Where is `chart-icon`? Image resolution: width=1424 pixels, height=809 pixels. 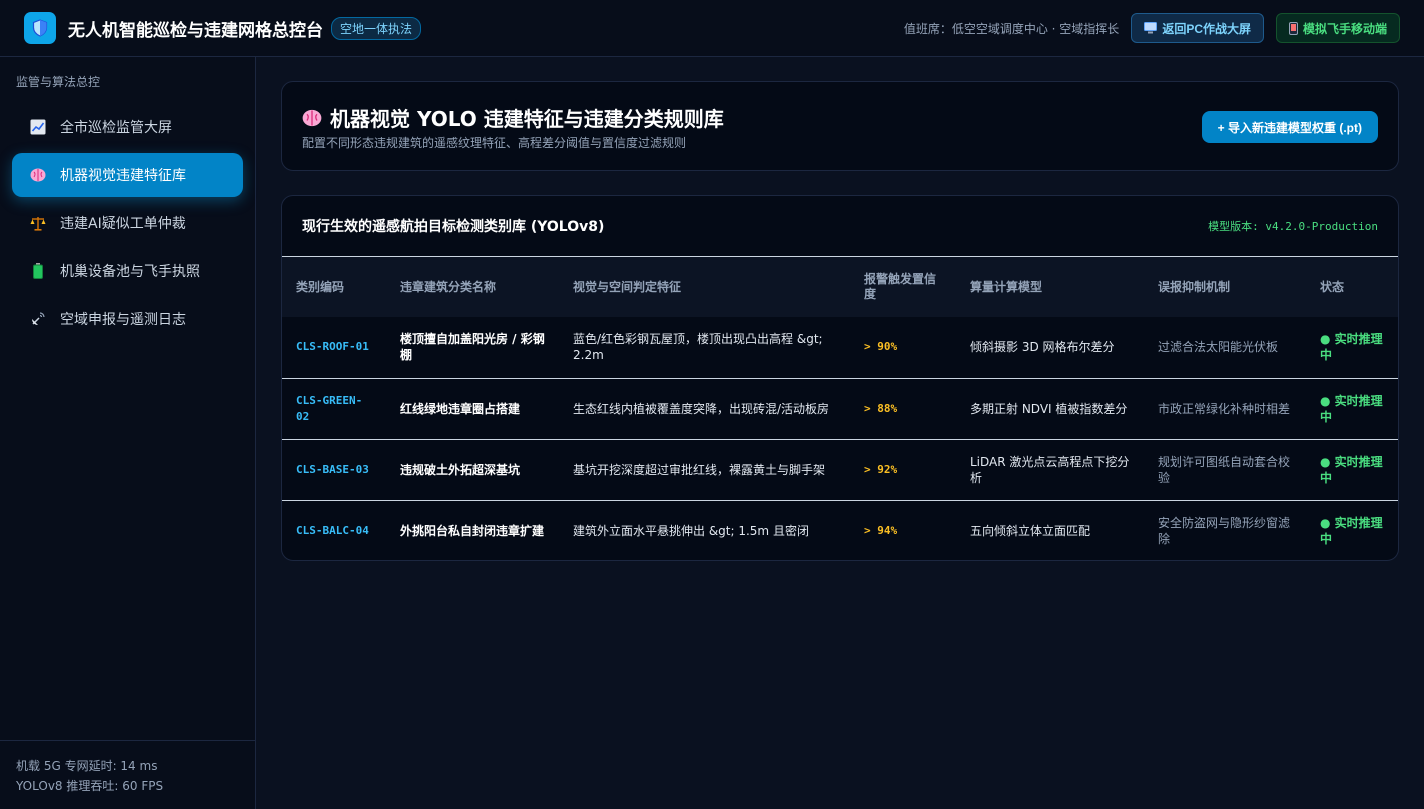
chart-icon is located at coordinates (38, 127).